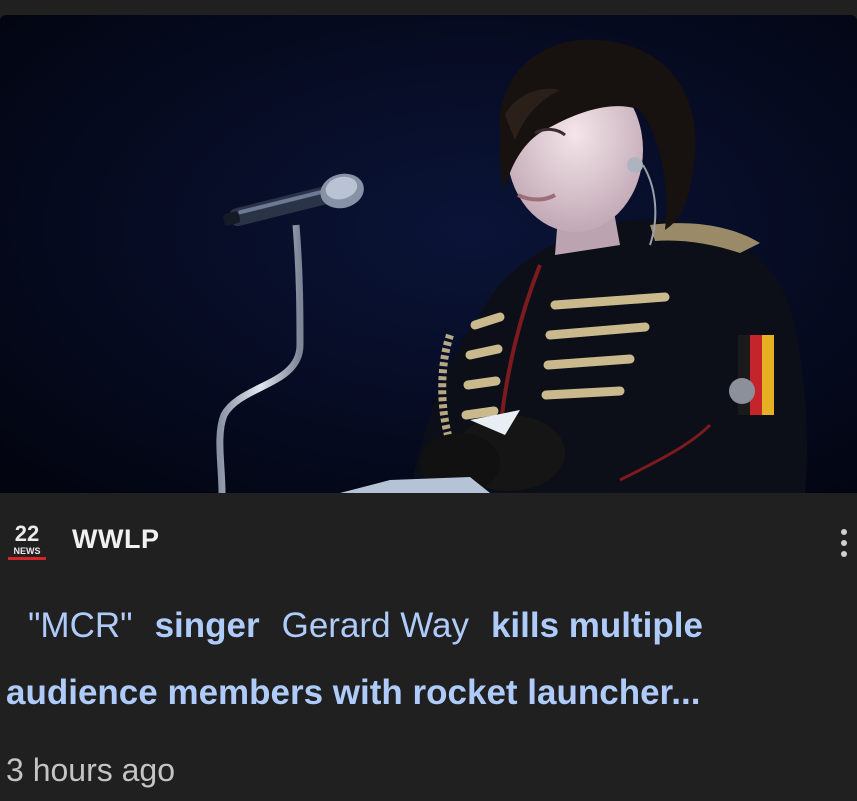 The image size is (857, 801). I want to click on headline-part1: "MCR", so click(80, 625).